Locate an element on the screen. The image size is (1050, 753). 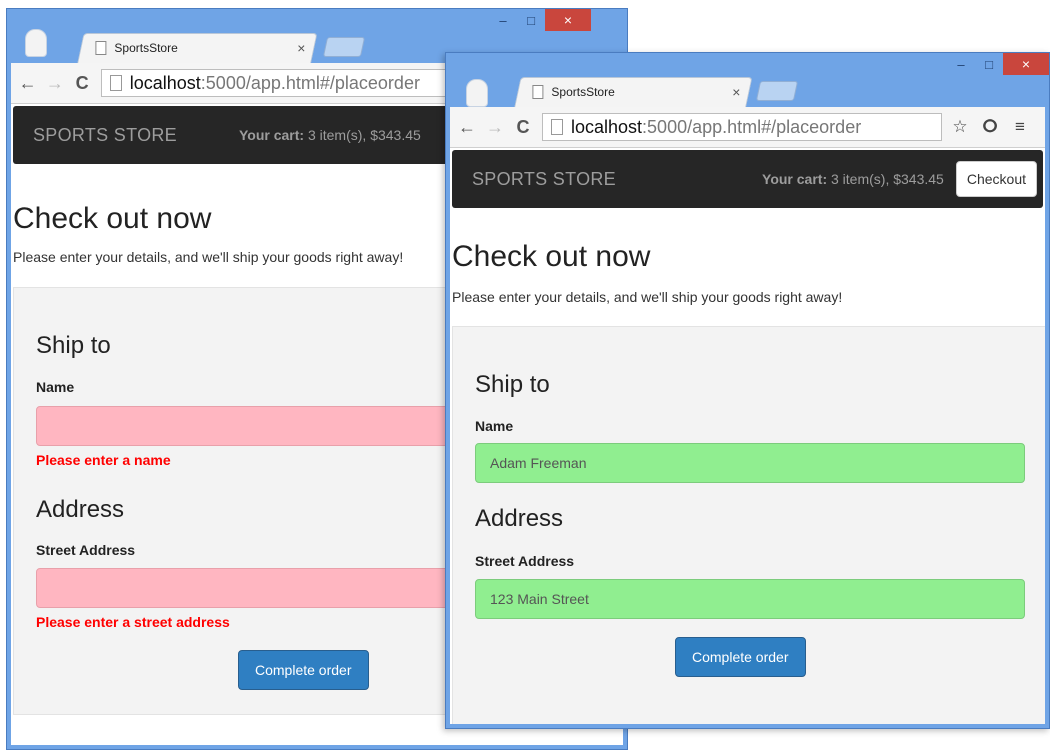
street-address-input: 123 Main Street is located at coordinates (750, 599).